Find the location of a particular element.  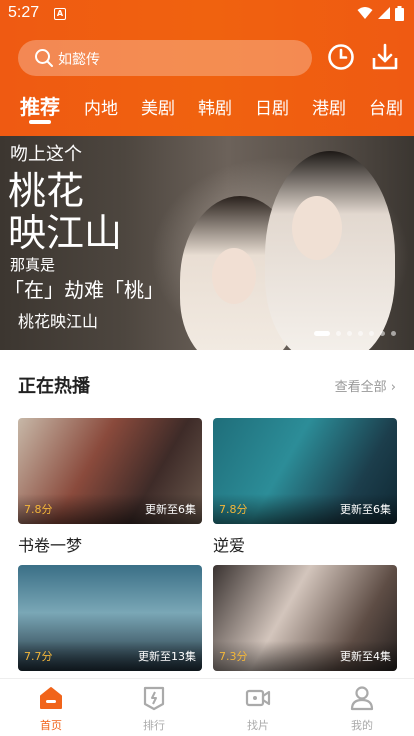

drama-title: 书卷一梦 is located at coordinates (50, 545).